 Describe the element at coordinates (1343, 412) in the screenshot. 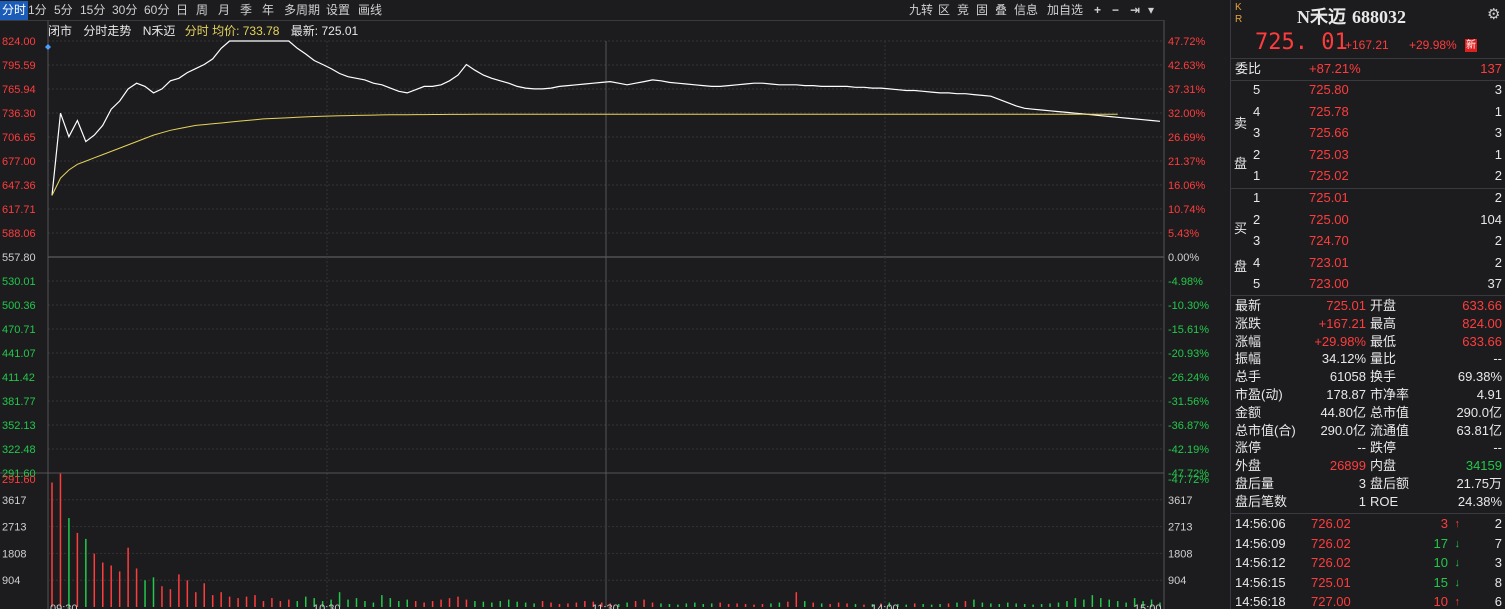

I see `stat-value: 44.80亿` at that location.